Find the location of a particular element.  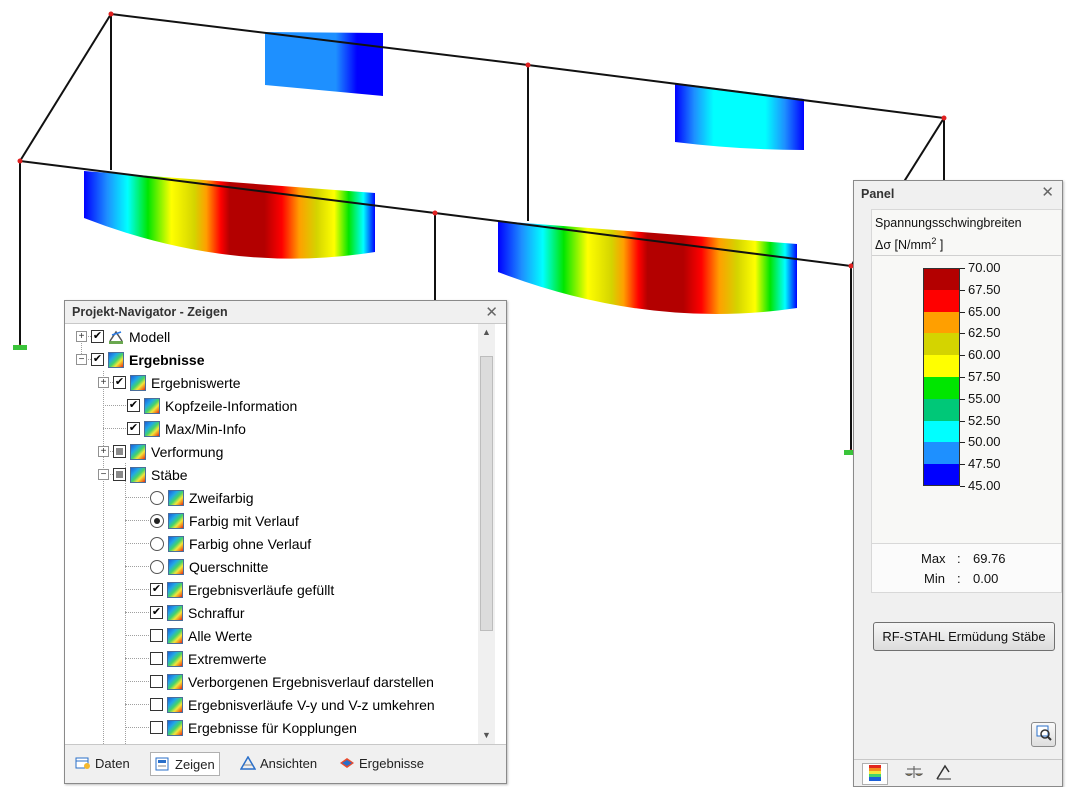

tree-item-extremwerte: Extremwerte is located at coordinates (208, 658).